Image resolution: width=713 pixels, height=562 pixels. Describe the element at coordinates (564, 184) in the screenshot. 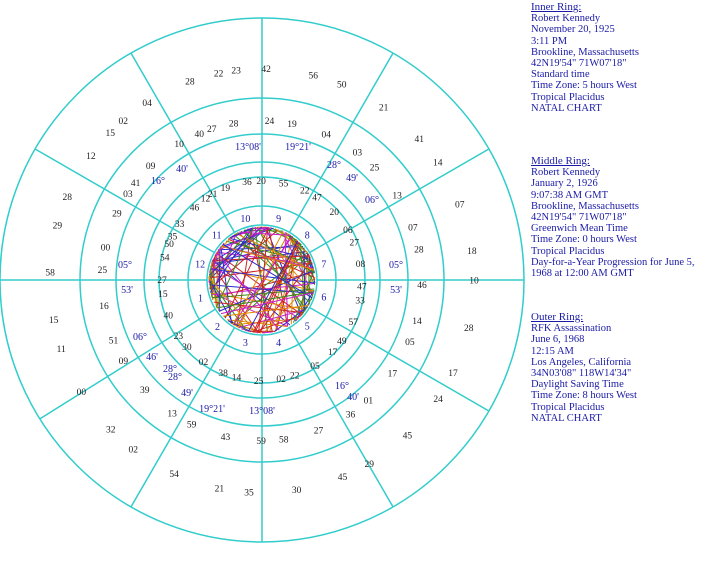

I see `middle-ring-line: January 2, 1926` at that location.